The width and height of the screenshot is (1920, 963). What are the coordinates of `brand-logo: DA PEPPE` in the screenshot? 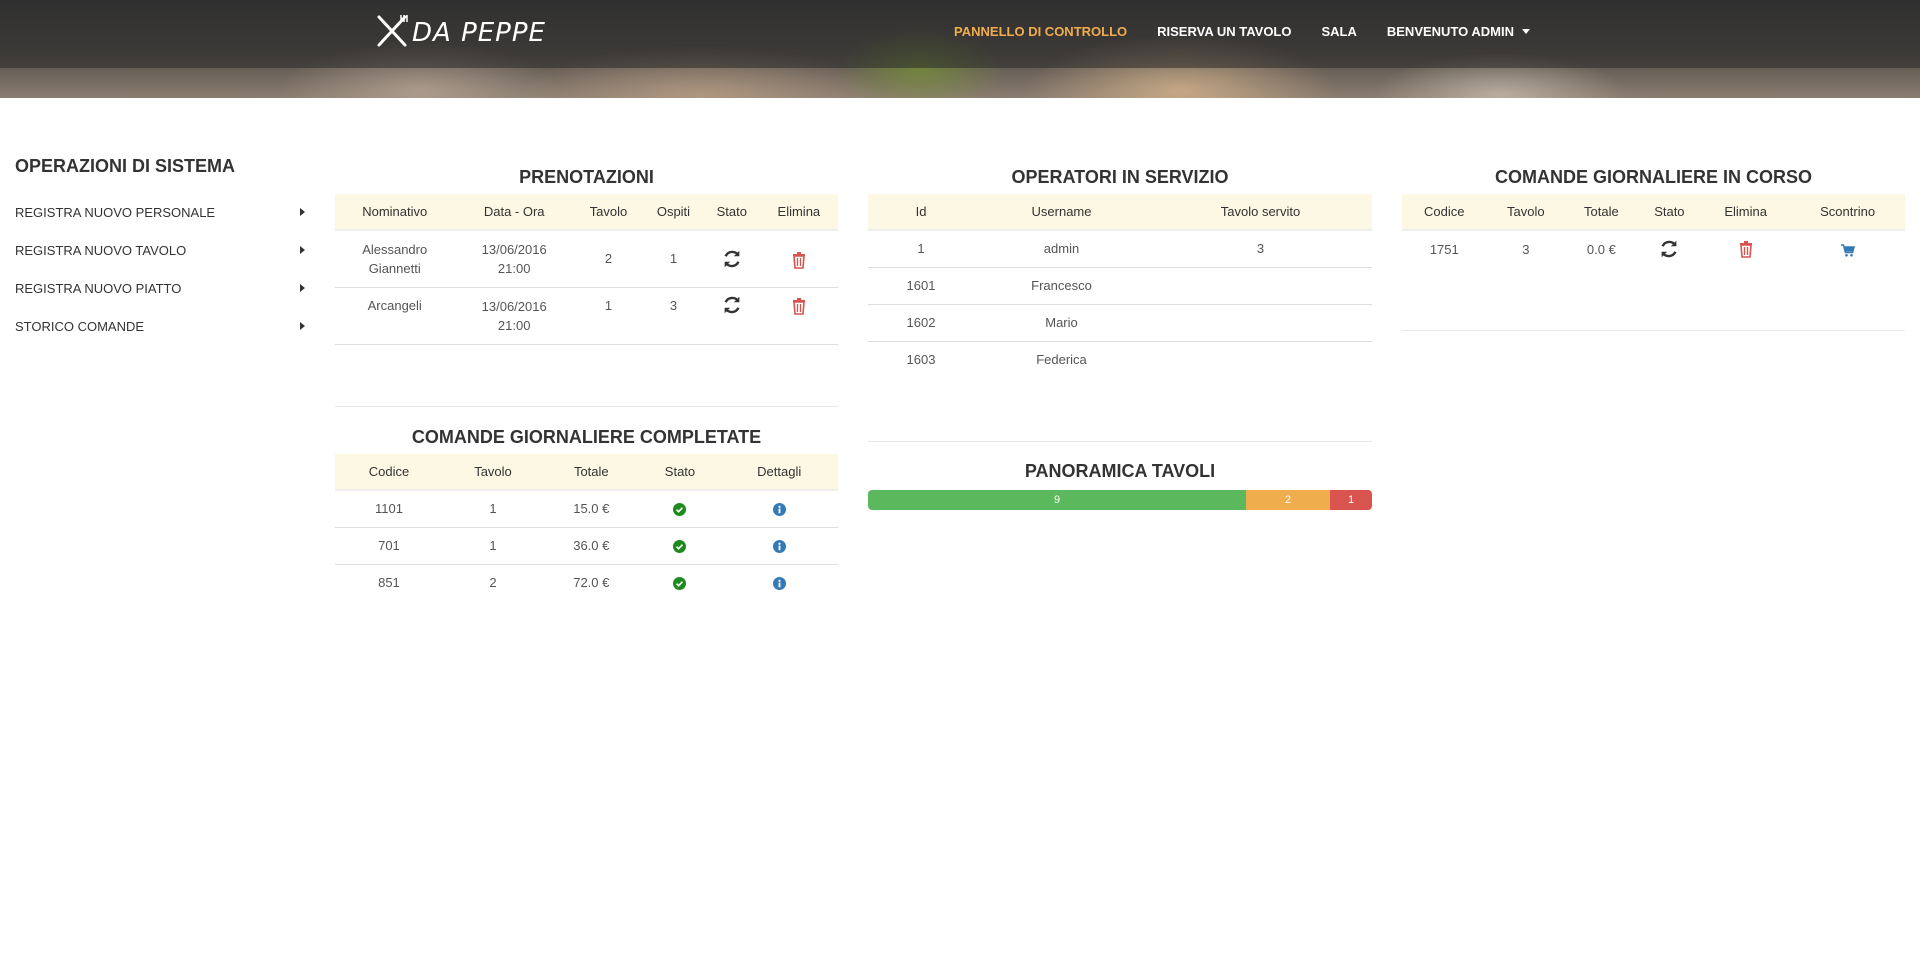 It's located at (460, 33).